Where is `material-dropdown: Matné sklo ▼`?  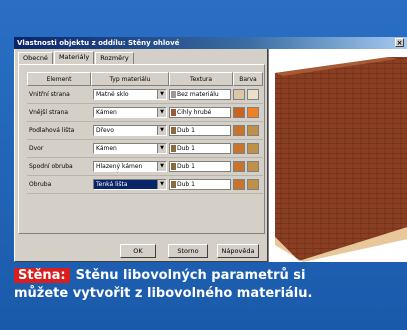 material-dropdown: Matné sklo ▼ is located at coordinates (130, 94).